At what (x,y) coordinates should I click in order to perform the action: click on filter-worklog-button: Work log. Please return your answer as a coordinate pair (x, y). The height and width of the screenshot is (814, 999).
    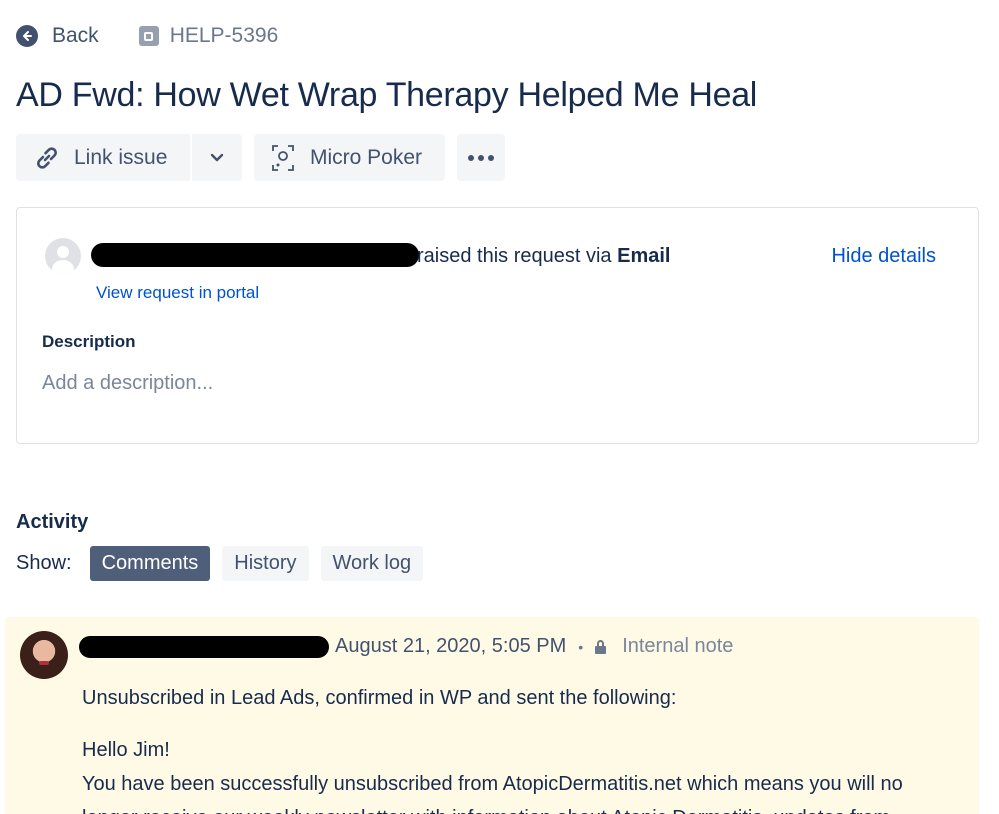
    Looking at the image, I should click on (372, 563).